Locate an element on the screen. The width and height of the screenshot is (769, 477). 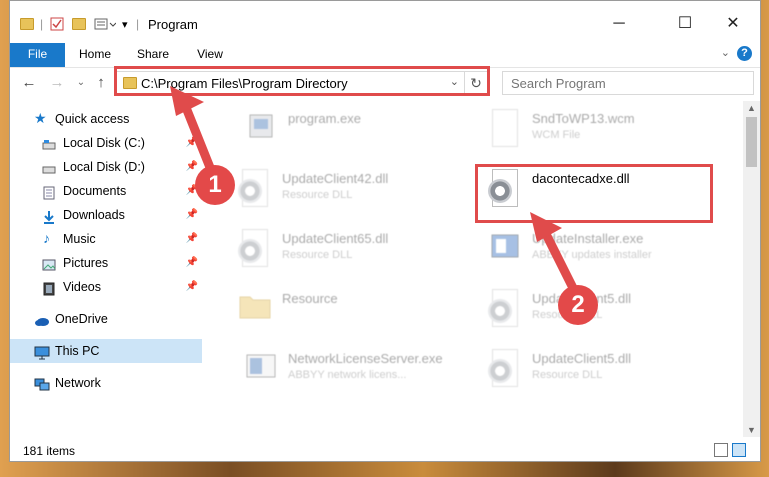
step-badge-1: 1 is located at coordinates (215, 185).